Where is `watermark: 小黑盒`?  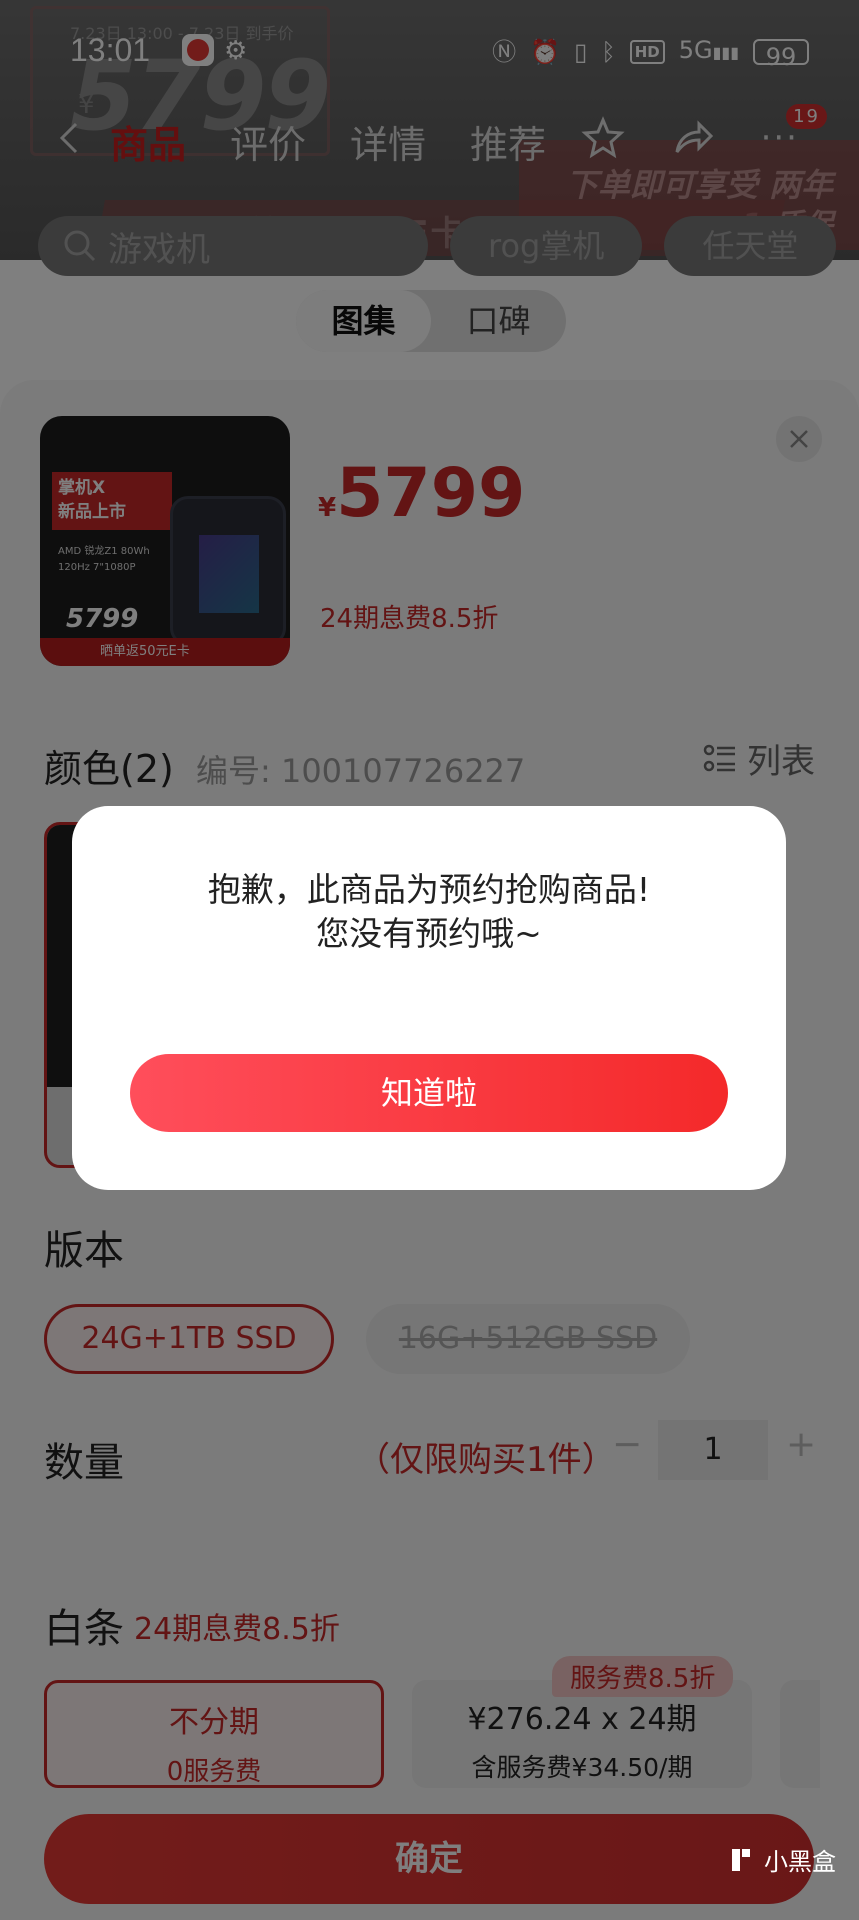 watermark: 小黑盒 is located at coordinates (781, 1859).